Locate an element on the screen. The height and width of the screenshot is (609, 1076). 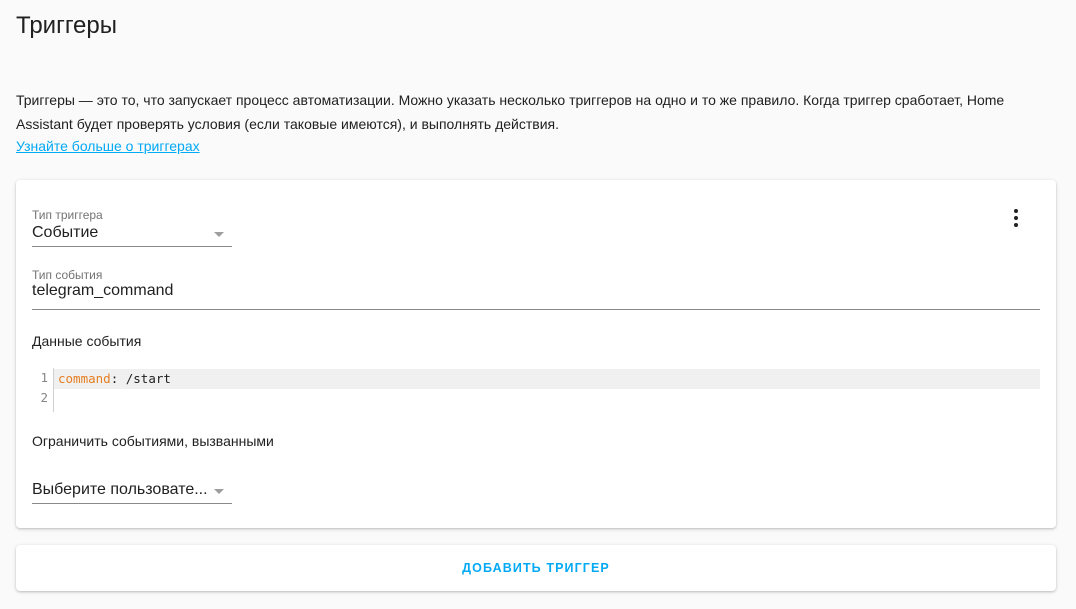
learn-more-link: Узнайте больше о триггерах is located at coordinates (108, 146).